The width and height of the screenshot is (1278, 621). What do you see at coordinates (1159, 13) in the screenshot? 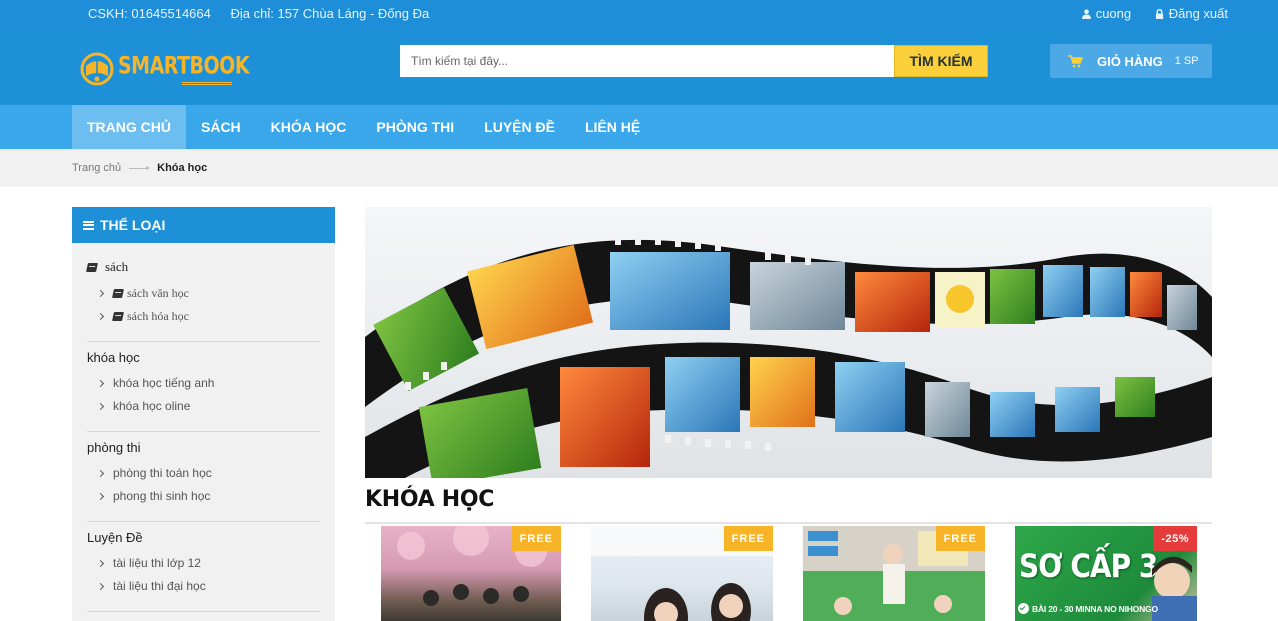
I see `lock-icon` at bounding box center [1159, 13].